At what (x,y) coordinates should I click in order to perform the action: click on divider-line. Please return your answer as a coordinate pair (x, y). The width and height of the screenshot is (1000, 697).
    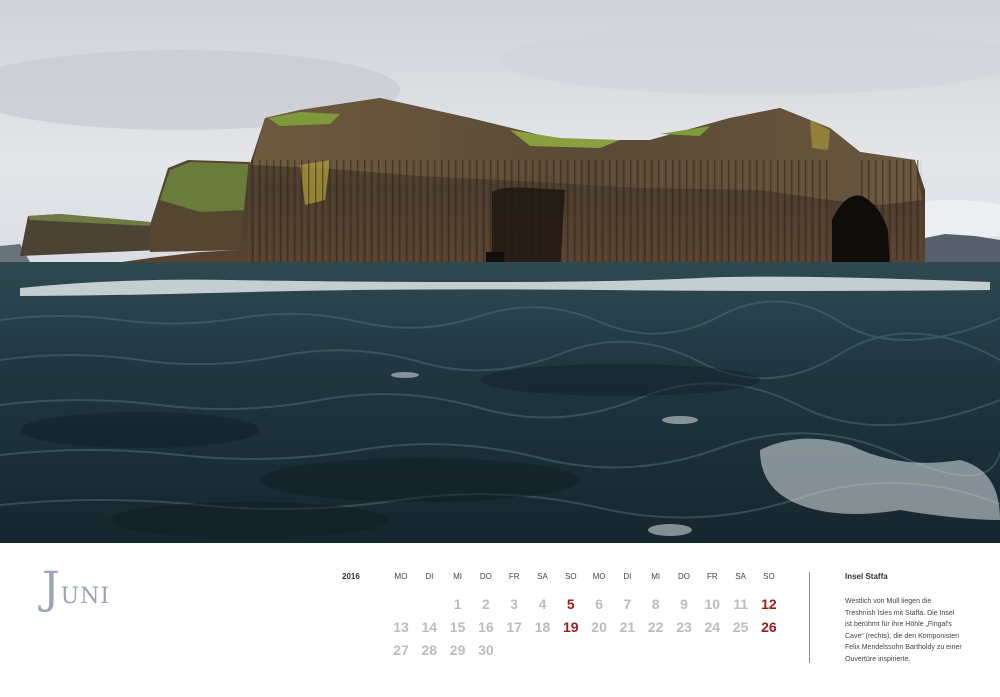
    Looking at the image, I should click on (809, 617).